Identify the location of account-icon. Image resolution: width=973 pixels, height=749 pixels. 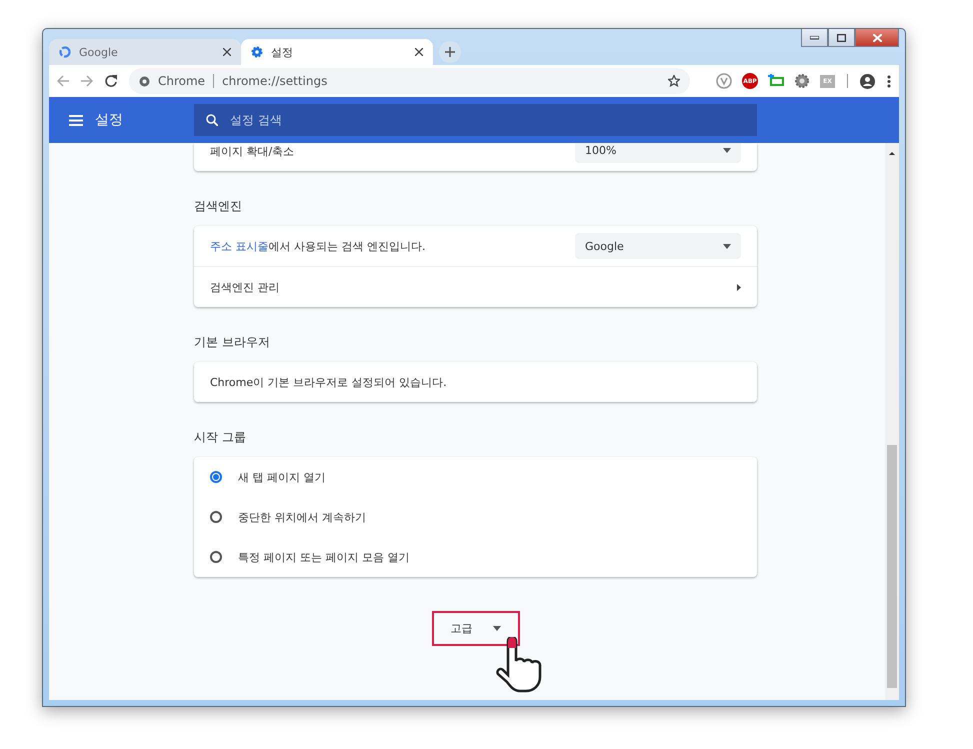
(867, 81).